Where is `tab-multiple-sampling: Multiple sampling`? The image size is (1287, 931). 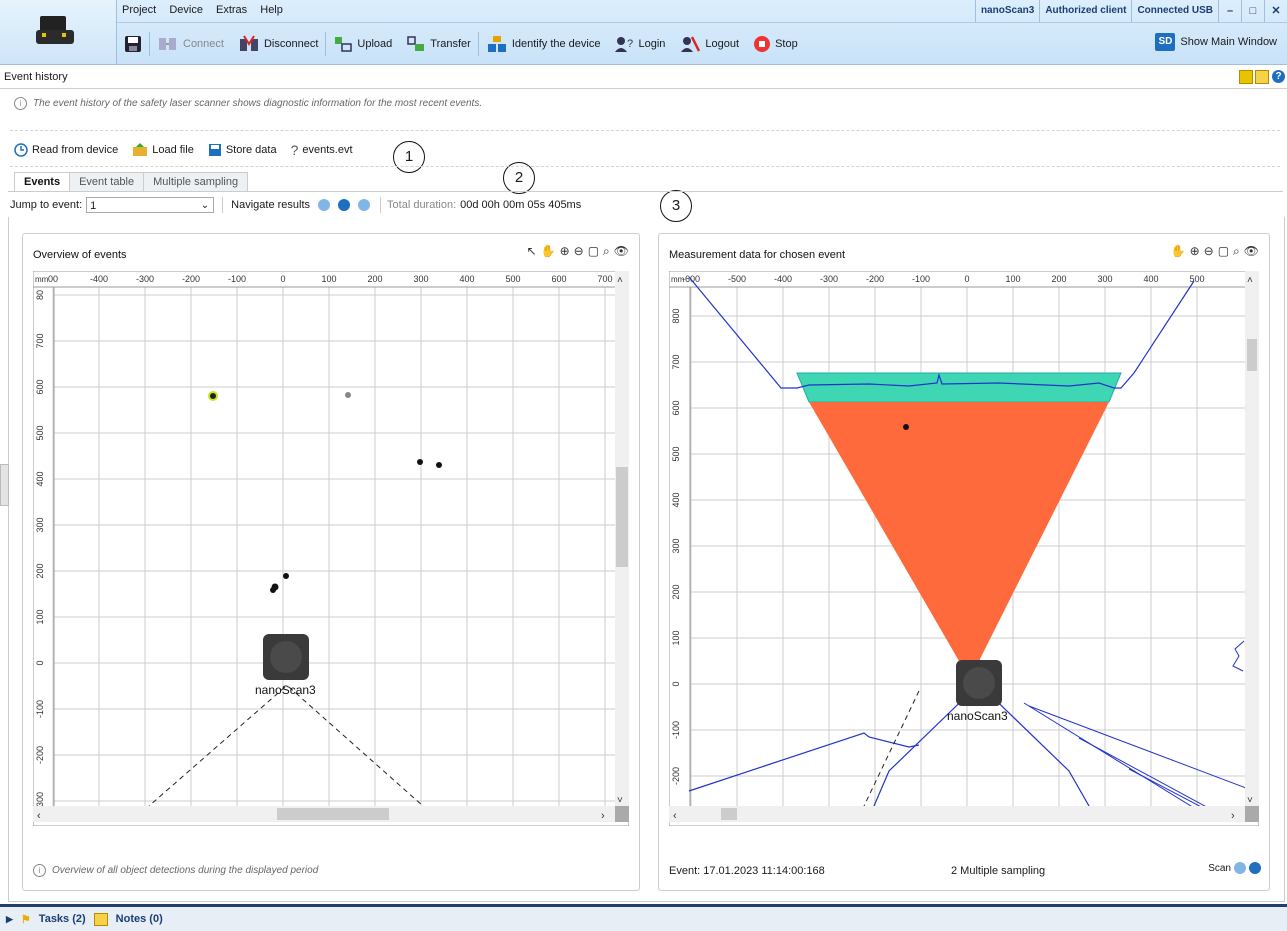
tab-multiple-sampling: Multiple sampling is located at coordinates (196, 181).